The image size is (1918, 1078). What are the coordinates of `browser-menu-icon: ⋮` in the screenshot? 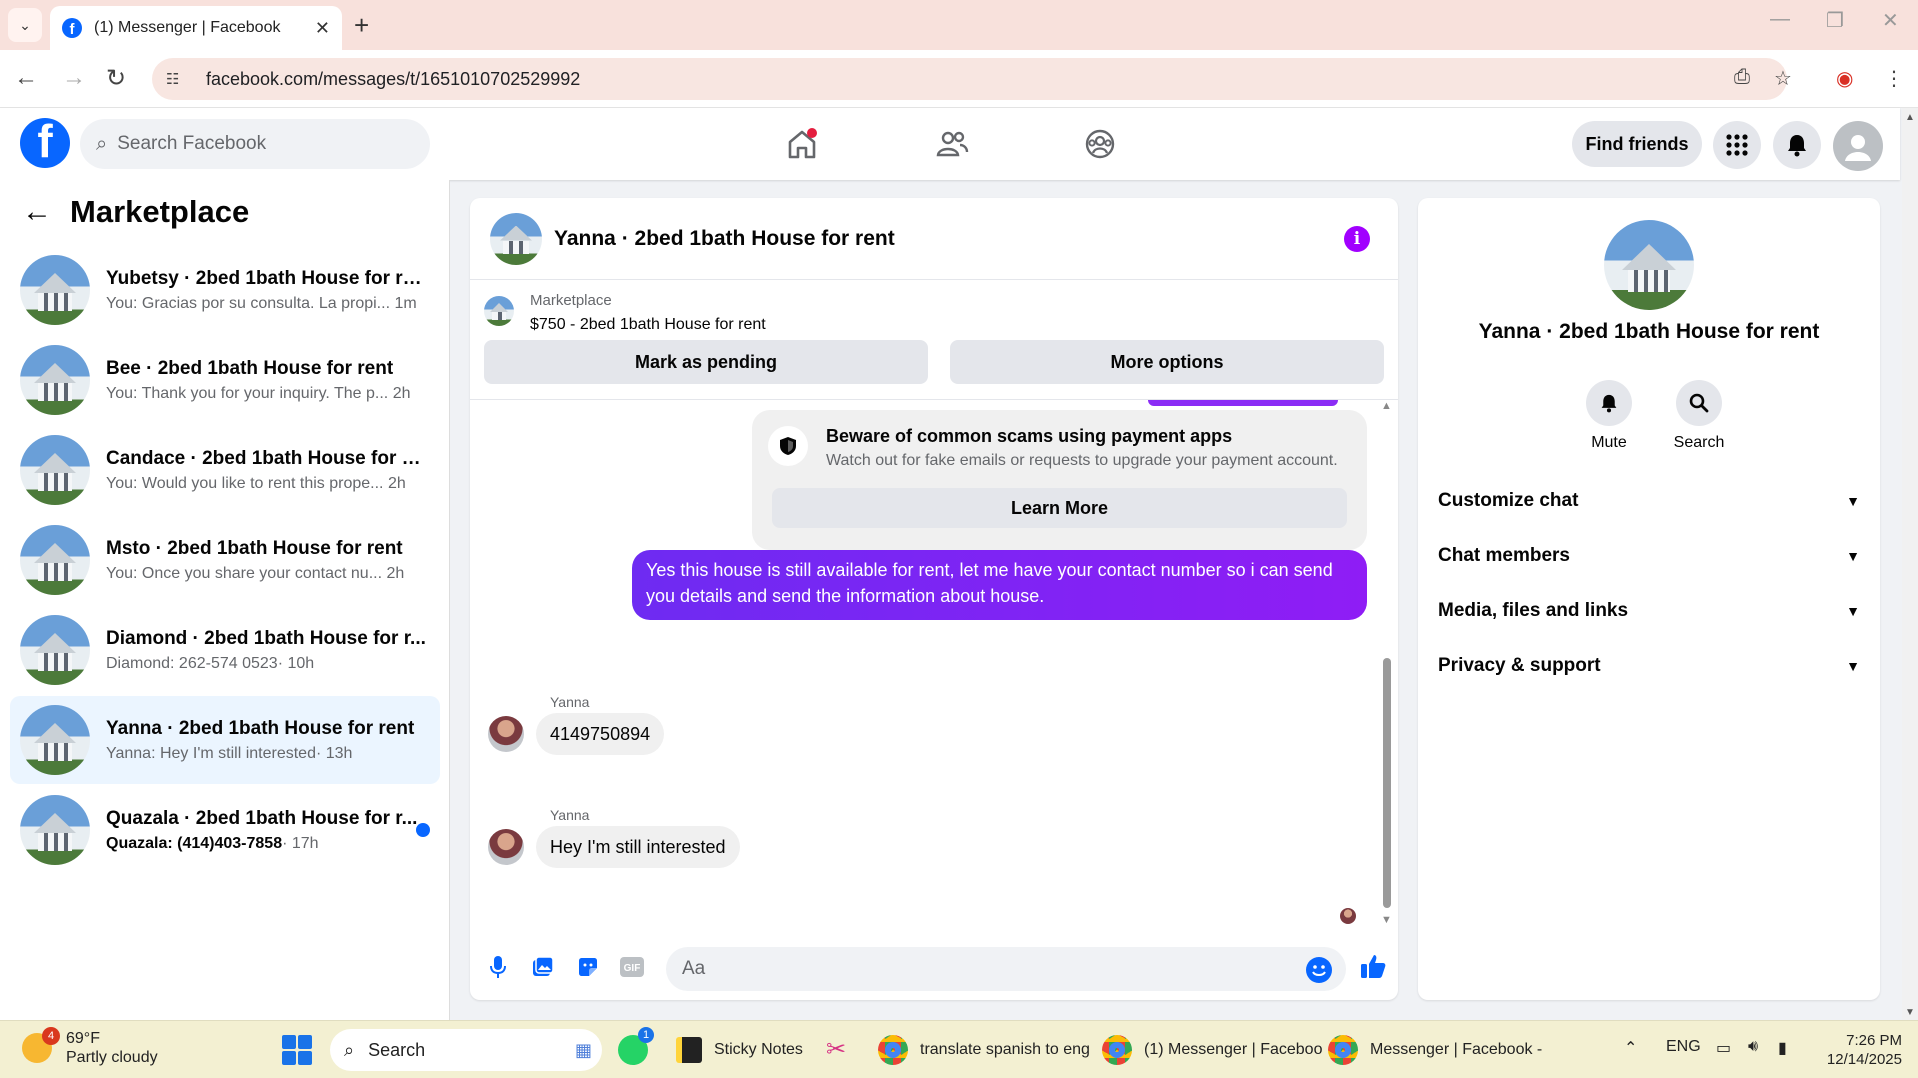 It's located at (1894, 78).